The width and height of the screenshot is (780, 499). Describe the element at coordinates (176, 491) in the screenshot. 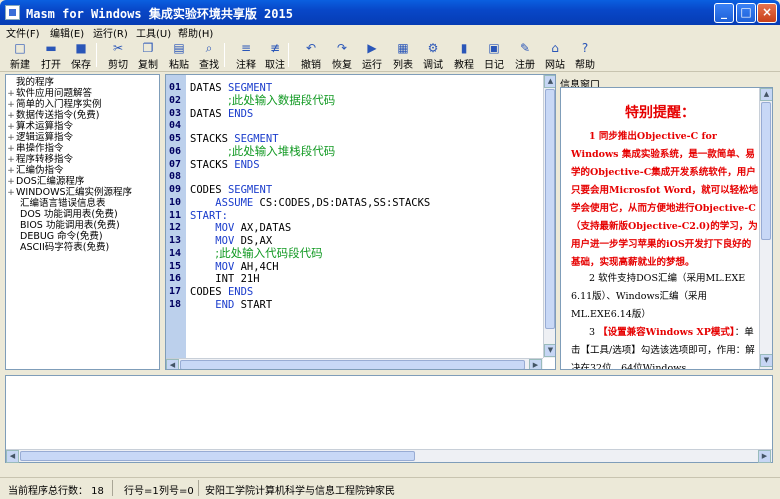

I see `status-col: 列号=0` at that location.